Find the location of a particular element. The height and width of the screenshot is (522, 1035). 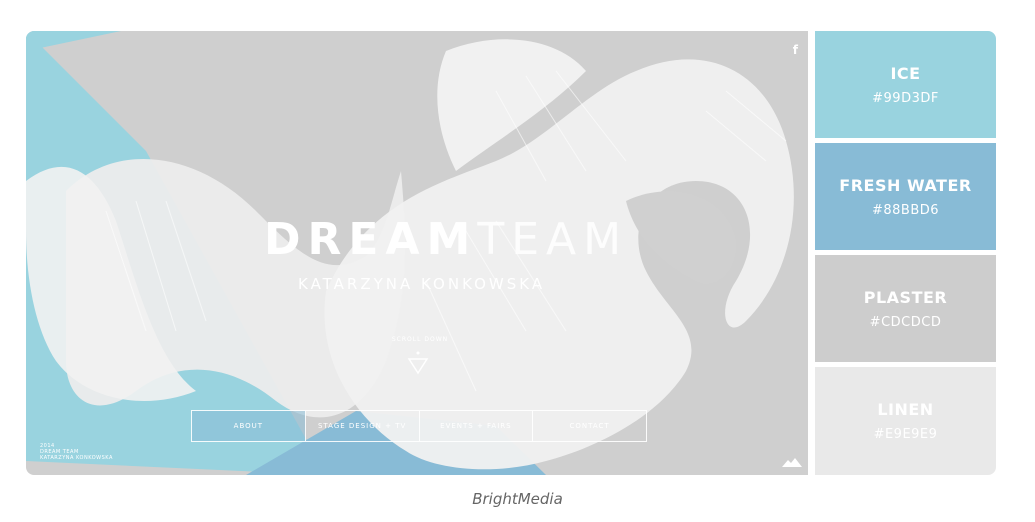

site-title: DREAMTEAM is located at coordinates (446, 239).